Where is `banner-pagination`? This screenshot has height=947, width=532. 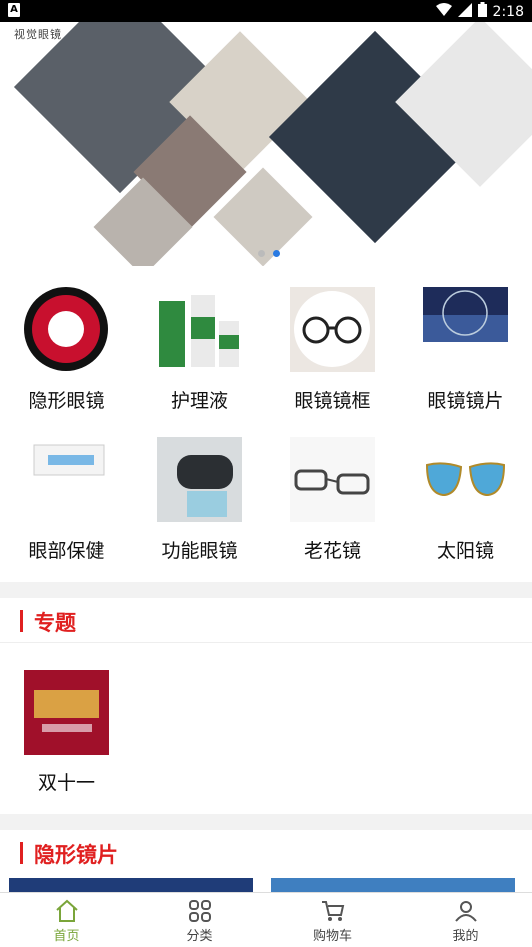
banner-pagination is located at coordinates (269, 253).